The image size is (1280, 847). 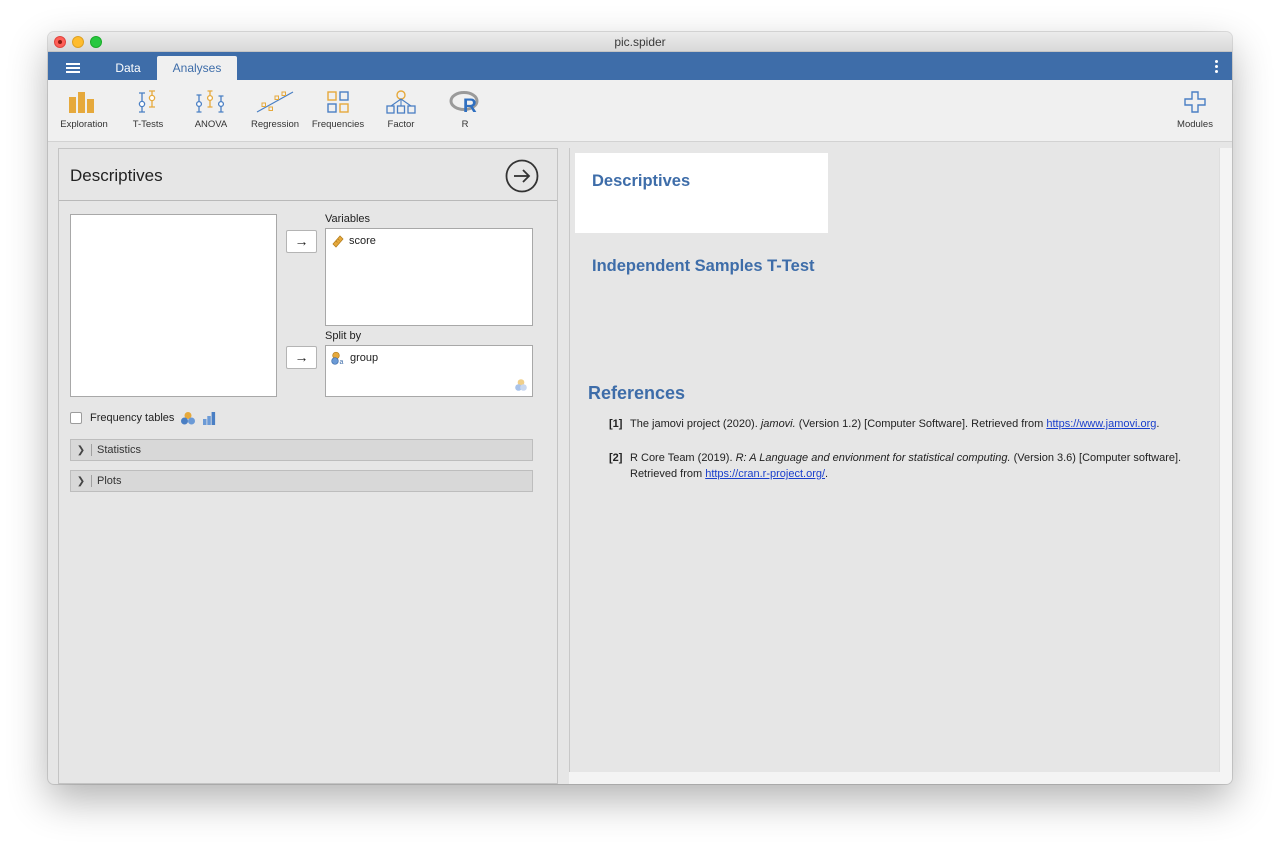 What do you see at coordinates (211, 124) in the screenshot?
I see `anova-label: ANOVA` at bounding box center [211, 124].